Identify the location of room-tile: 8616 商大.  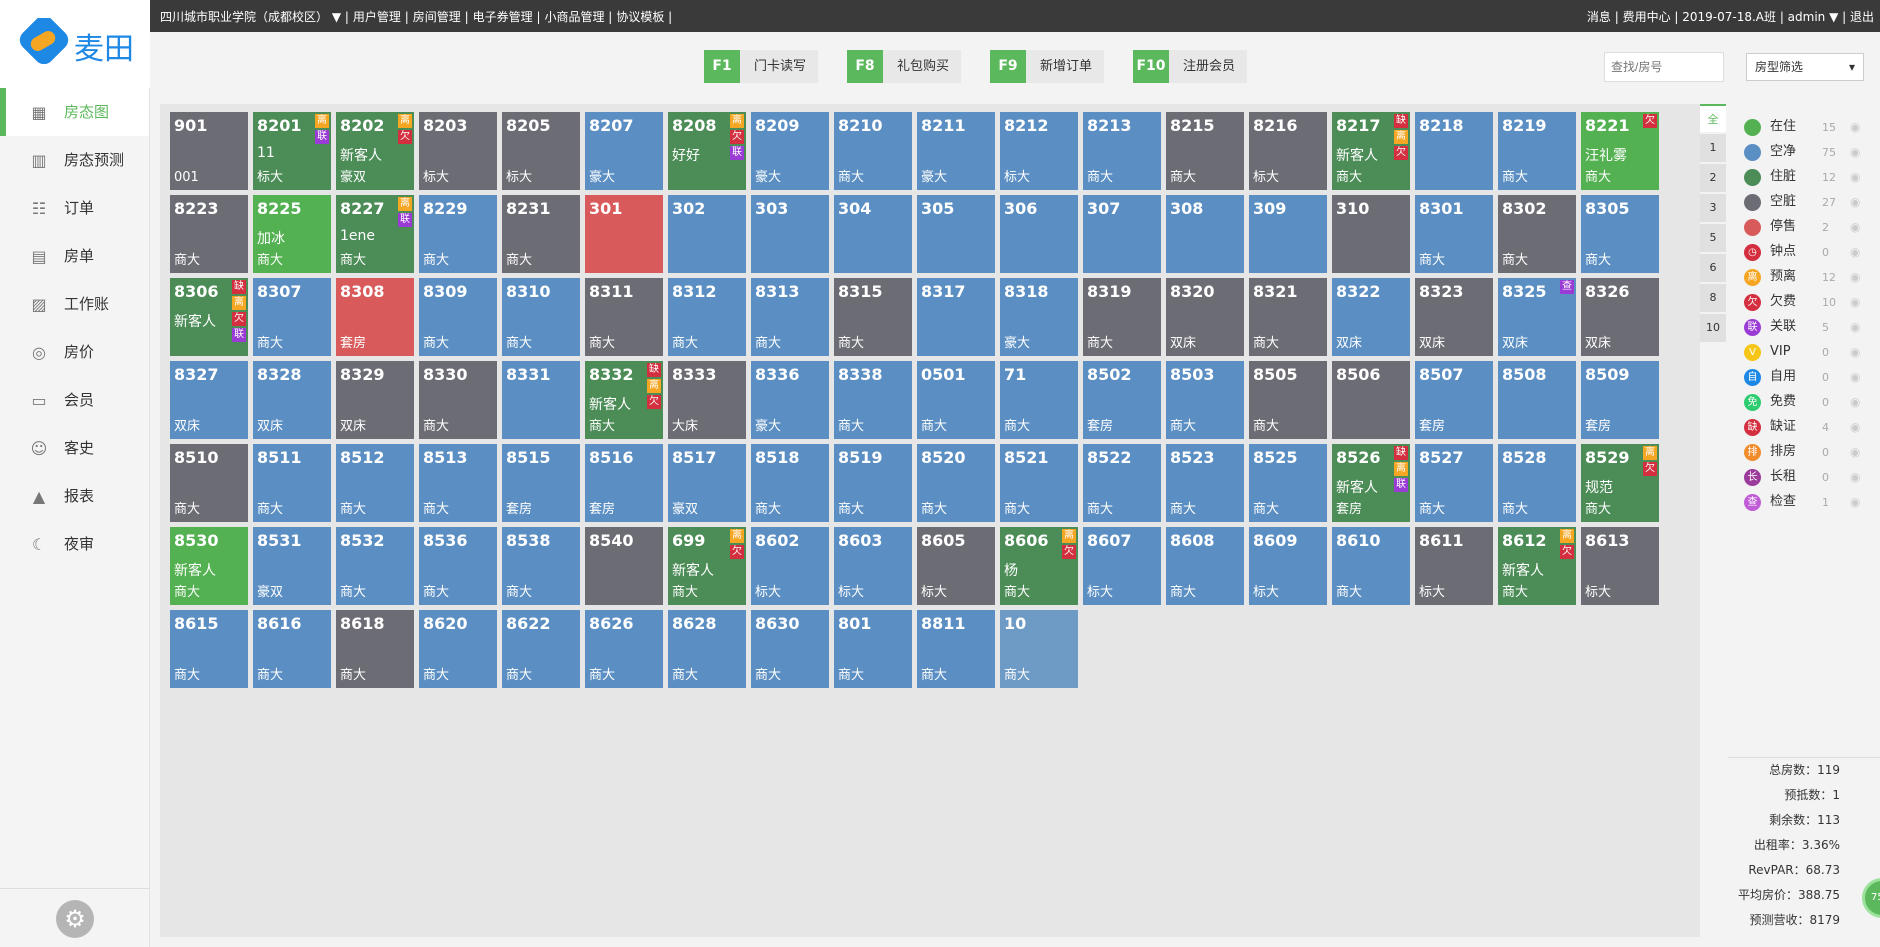
(292, 649).